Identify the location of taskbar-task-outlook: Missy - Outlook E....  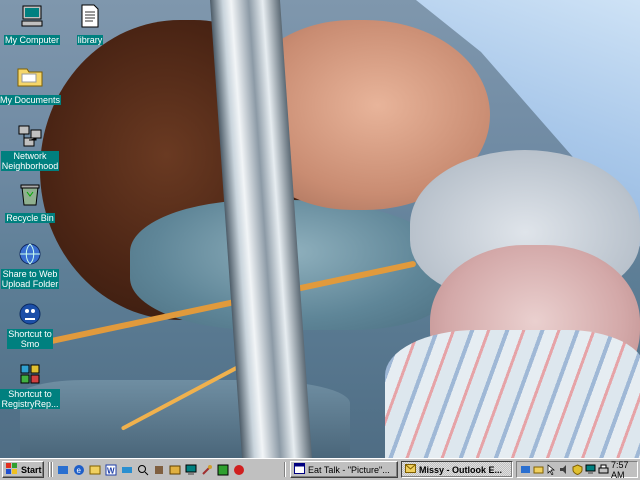
(457, 469).